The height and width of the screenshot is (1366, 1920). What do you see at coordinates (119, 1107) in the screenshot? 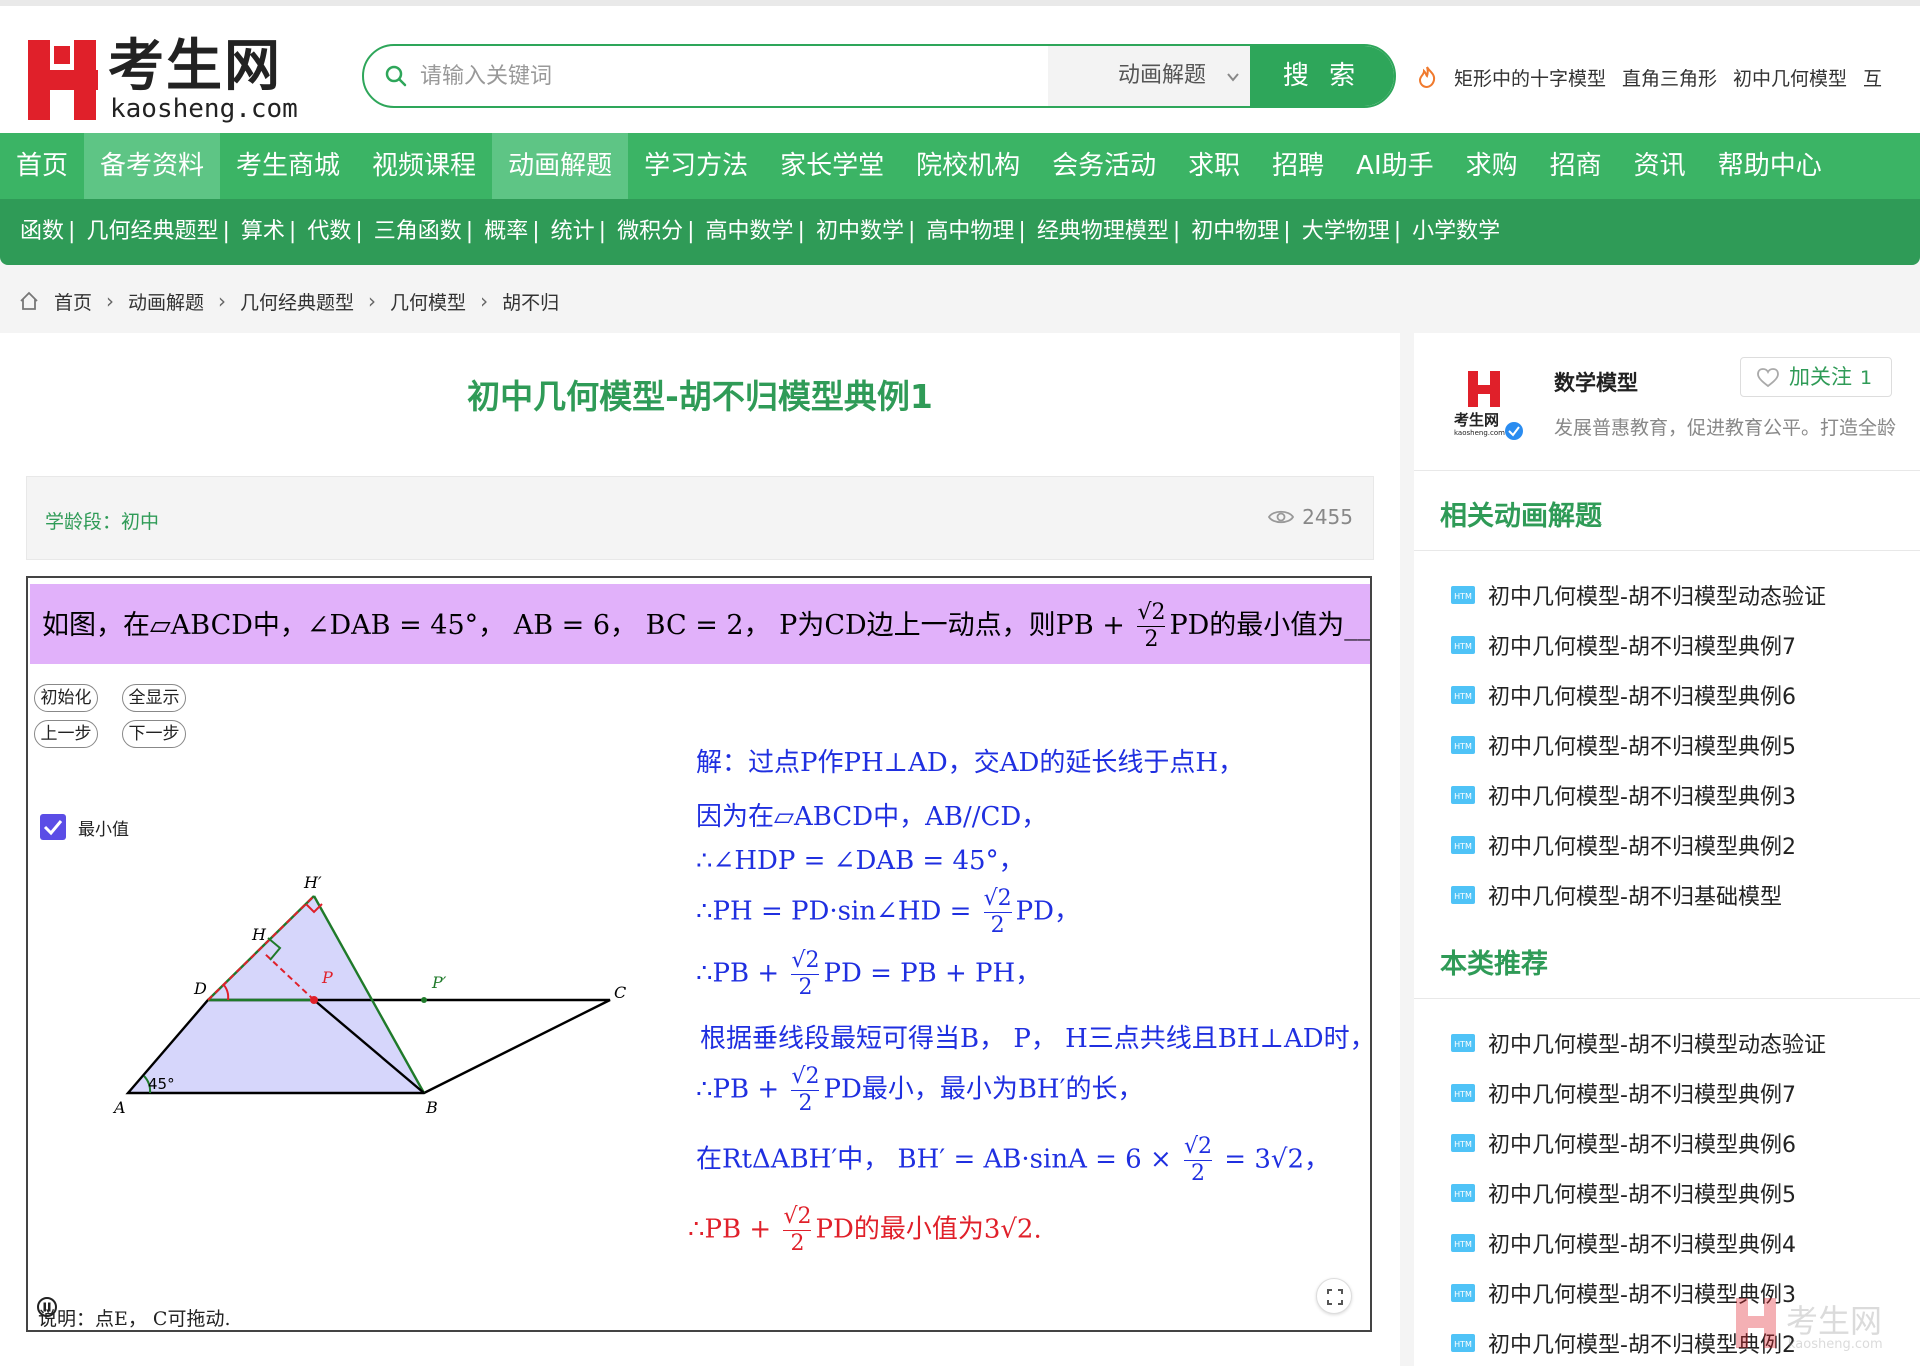
I see `label-a: A` at bounding box center [119, 1107].